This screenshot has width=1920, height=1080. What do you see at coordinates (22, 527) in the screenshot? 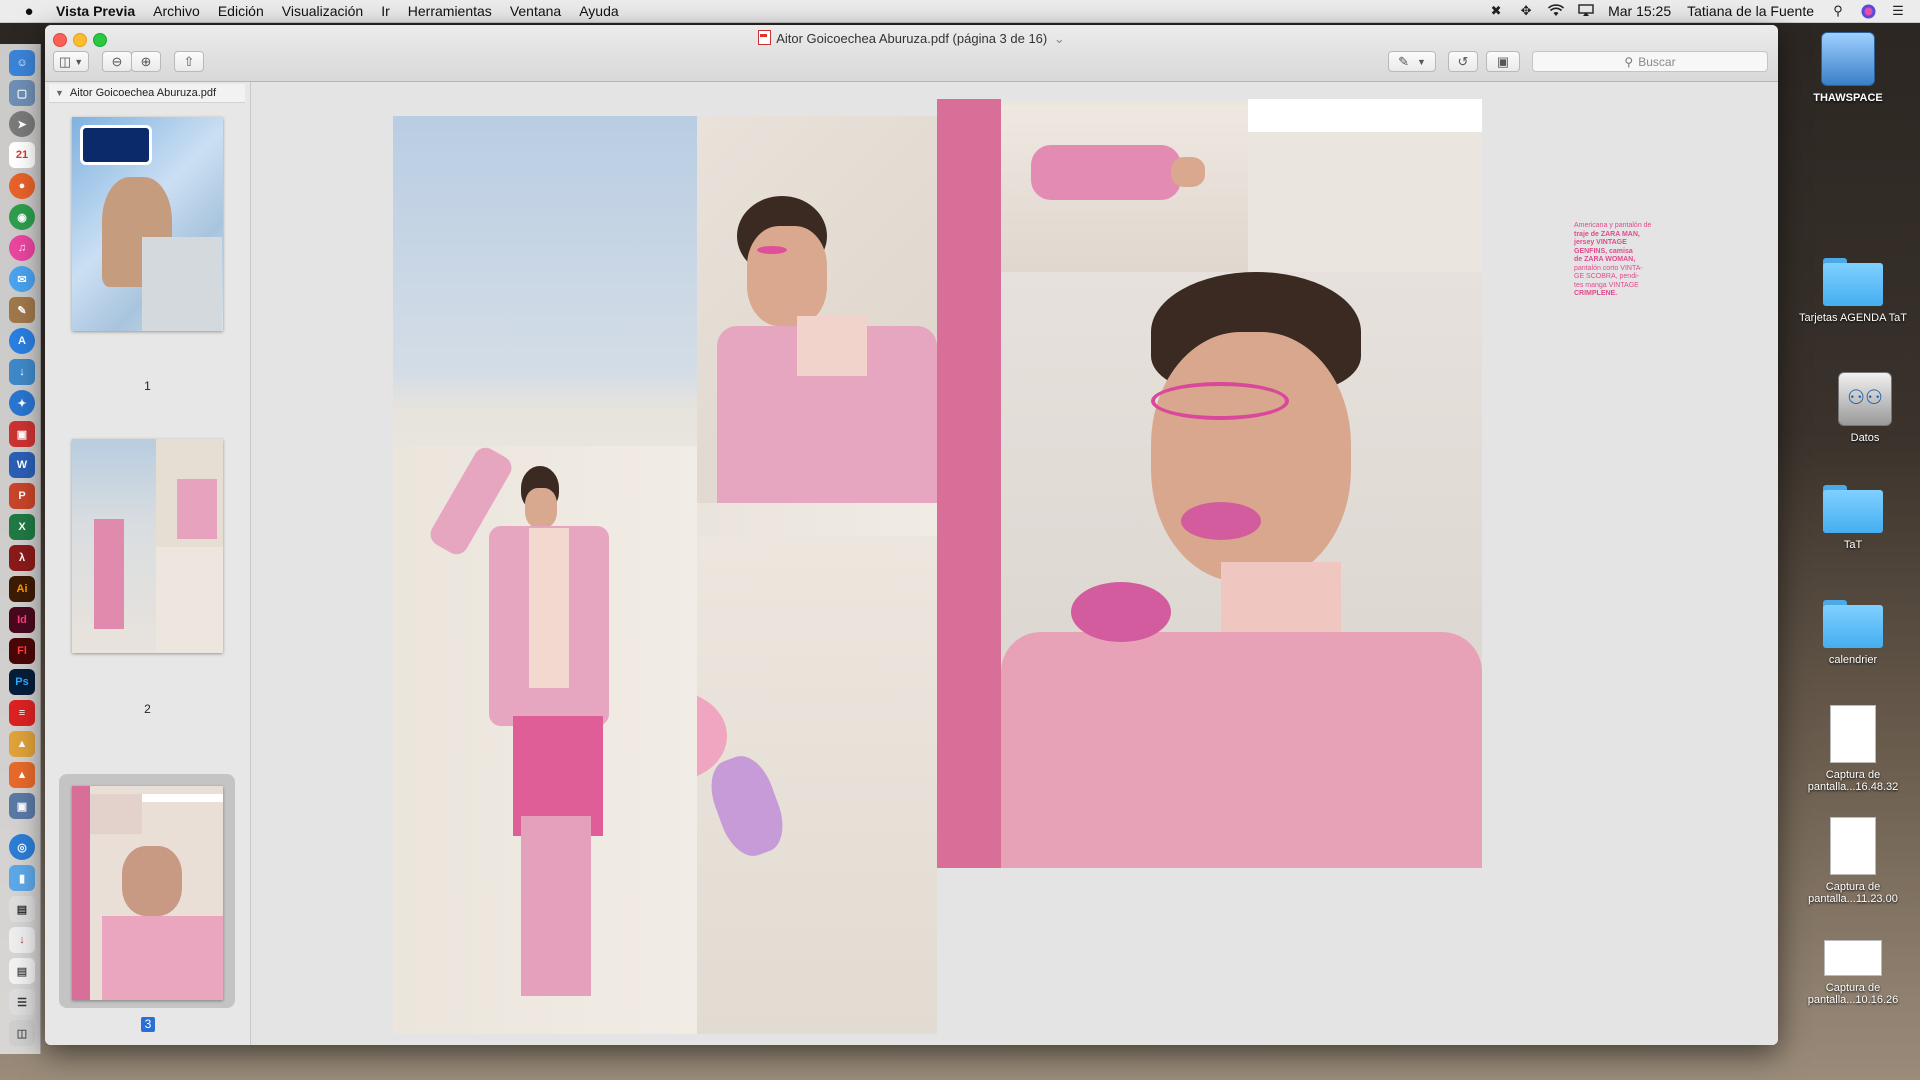
I see `excel-icon: X` at bounding box center [22, 527].